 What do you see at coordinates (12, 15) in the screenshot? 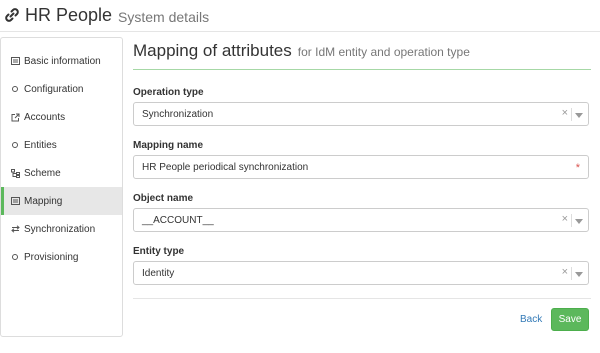
I see `link-icon` at bounding box center [12, 15].